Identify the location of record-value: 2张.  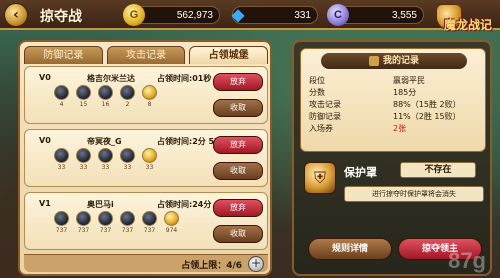
(400, 128).